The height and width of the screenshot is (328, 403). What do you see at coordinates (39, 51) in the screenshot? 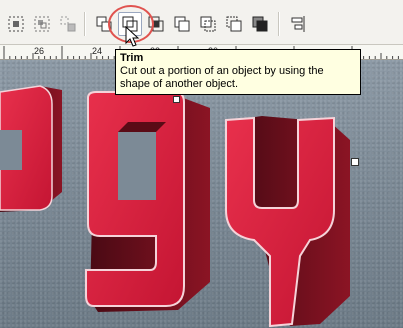
I see `ruler-label-26: 26` at bounding box center [39, 51].